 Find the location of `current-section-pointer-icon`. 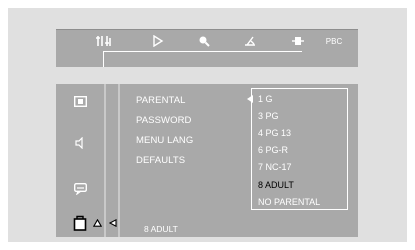

current-section-pointer-icon is located at coordinates (113, 223).